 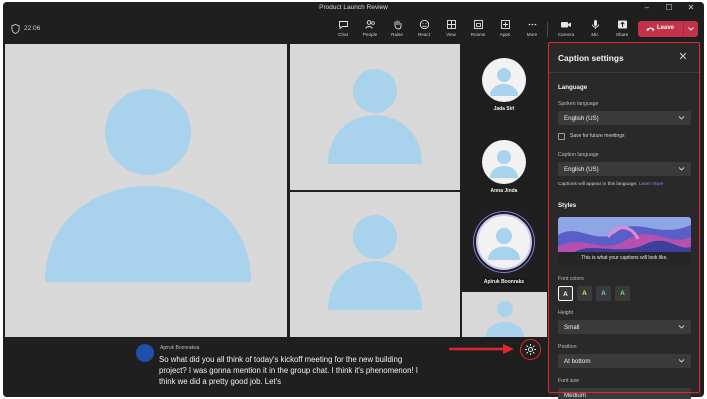 What do you see at coordinates (691, 7) in the screenshot?
I see `close-window-button: ✕` at bounding box center [691, 7].